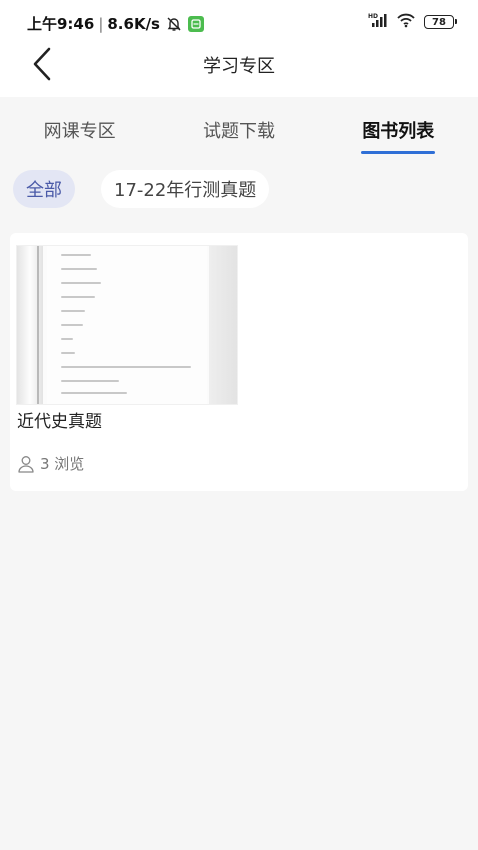 The height and width of the screenshot is (850, 478). I want to click on filter-chip-exam-years: 17-22年行测真题, so click(185, 189).